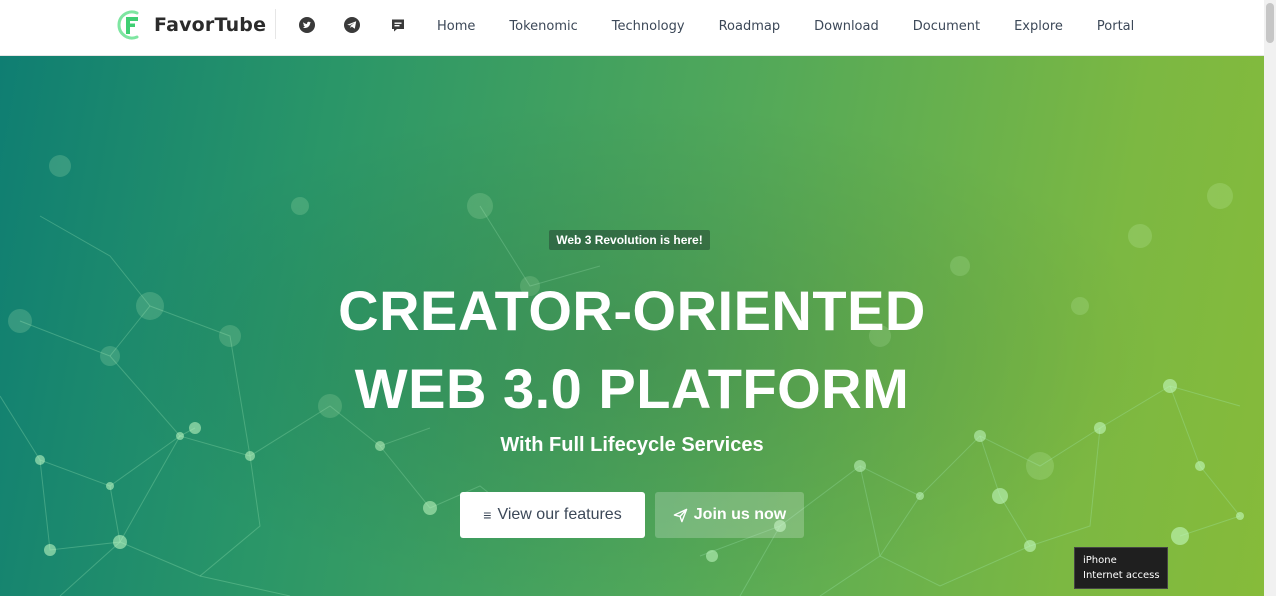  Describe the element at coordinates (648, 26) in the screenshot. I see `nav-item-technology: Technology` at that location.